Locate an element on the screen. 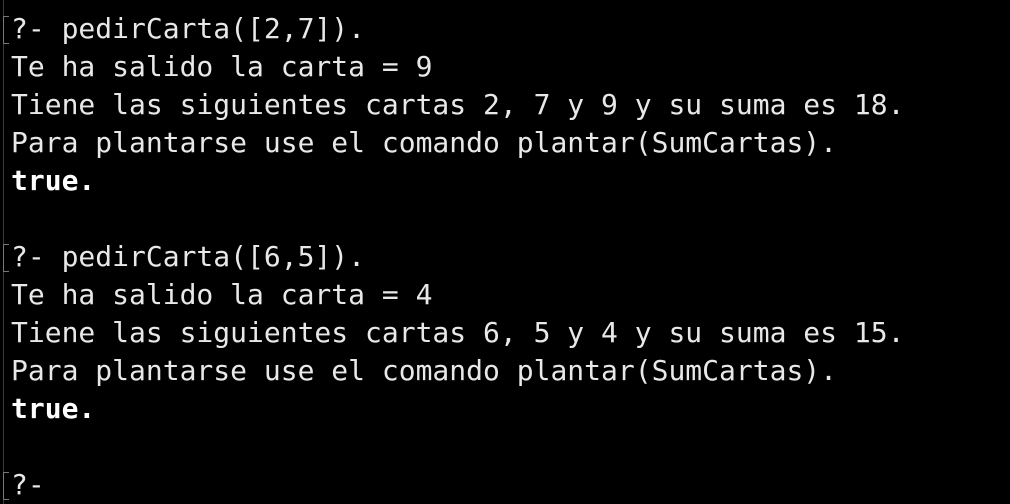  output-line: Te ha salido la carta = 4 is located at coordinates (222, 294).